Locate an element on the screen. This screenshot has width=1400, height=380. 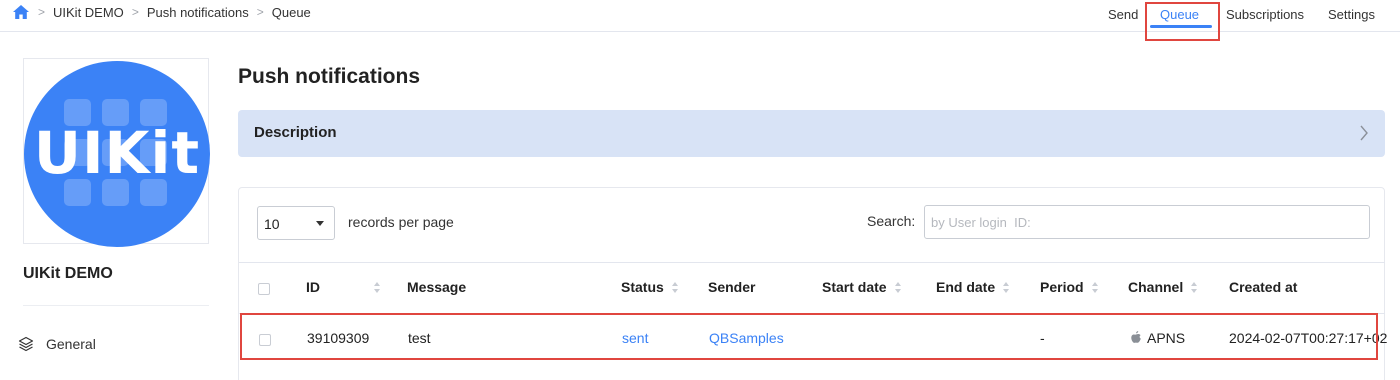
breadcrumb-item-push-notifications: Push notifications is located at coordinates (198, 12).